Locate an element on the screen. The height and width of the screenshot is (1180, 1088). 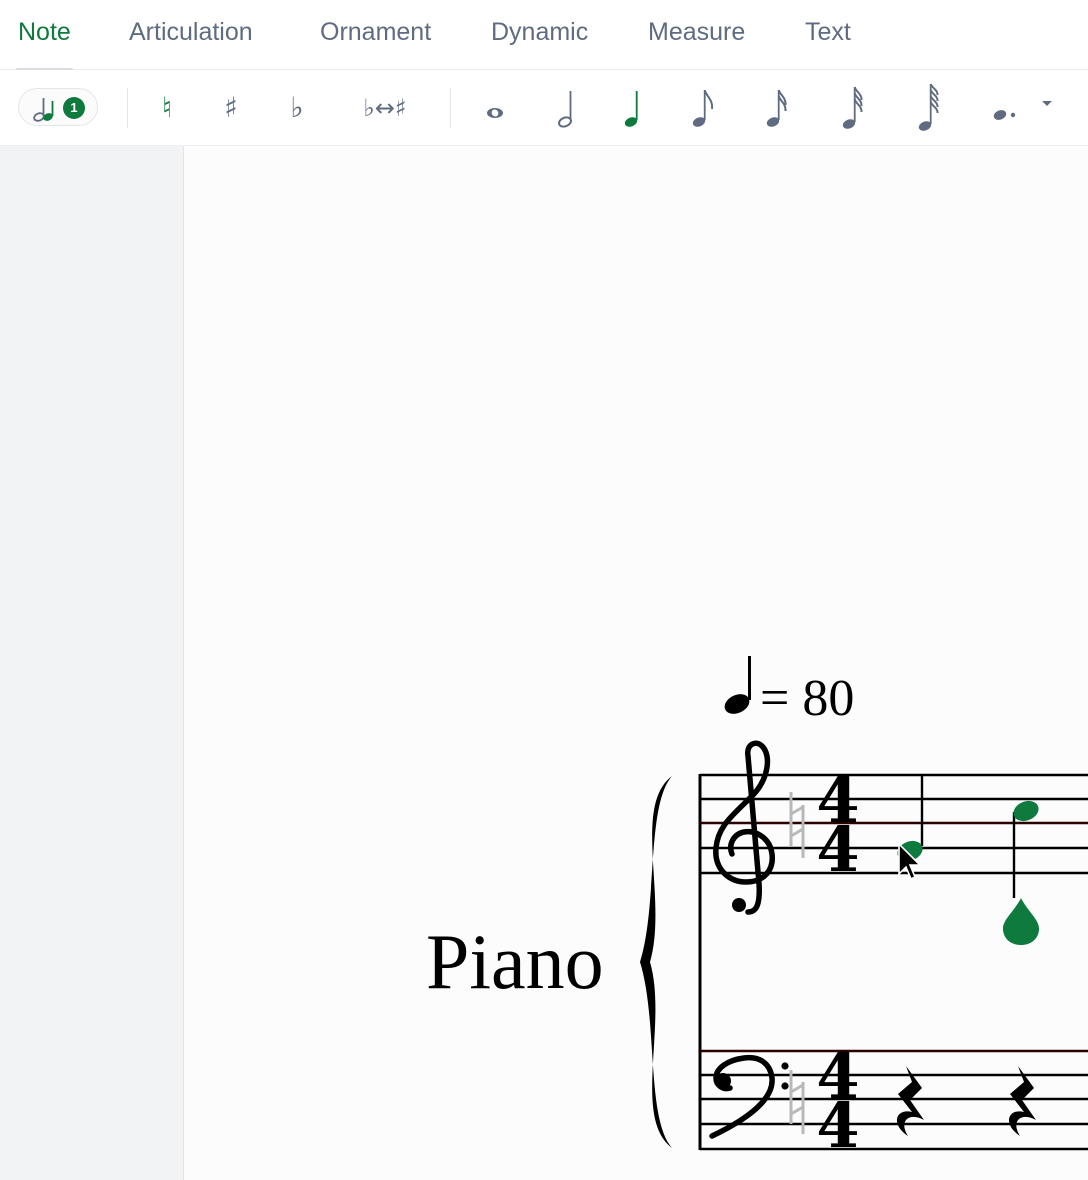
half-note-icon is located at coordinates (565, 109).